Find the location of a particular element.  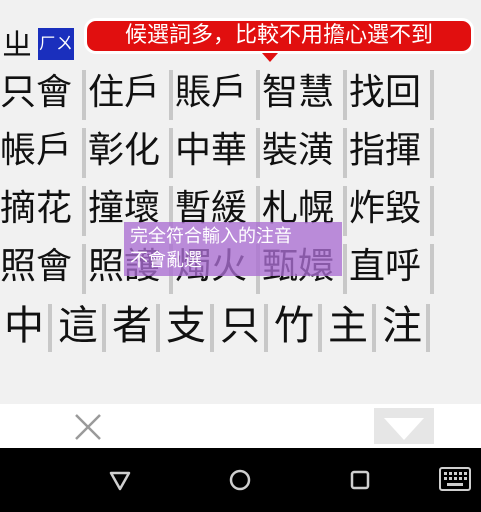

candidate-row: 只會 住戶 賬戶 智慧 找回 is located at coordinates (240, 93).